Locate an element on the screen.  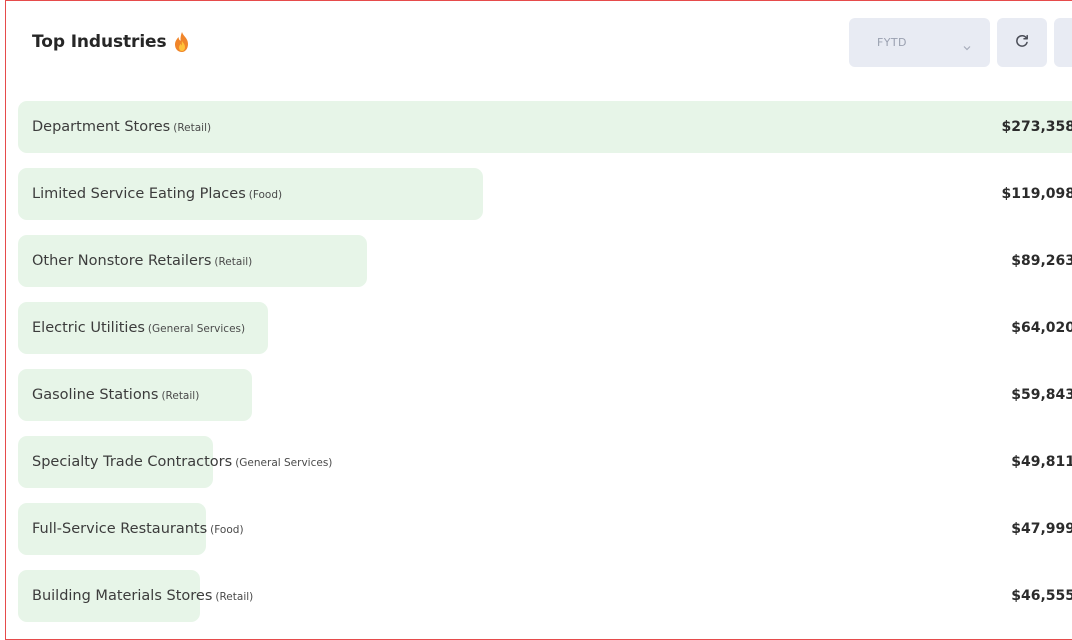
more-controls-button is located at coordinates (1063, 42).